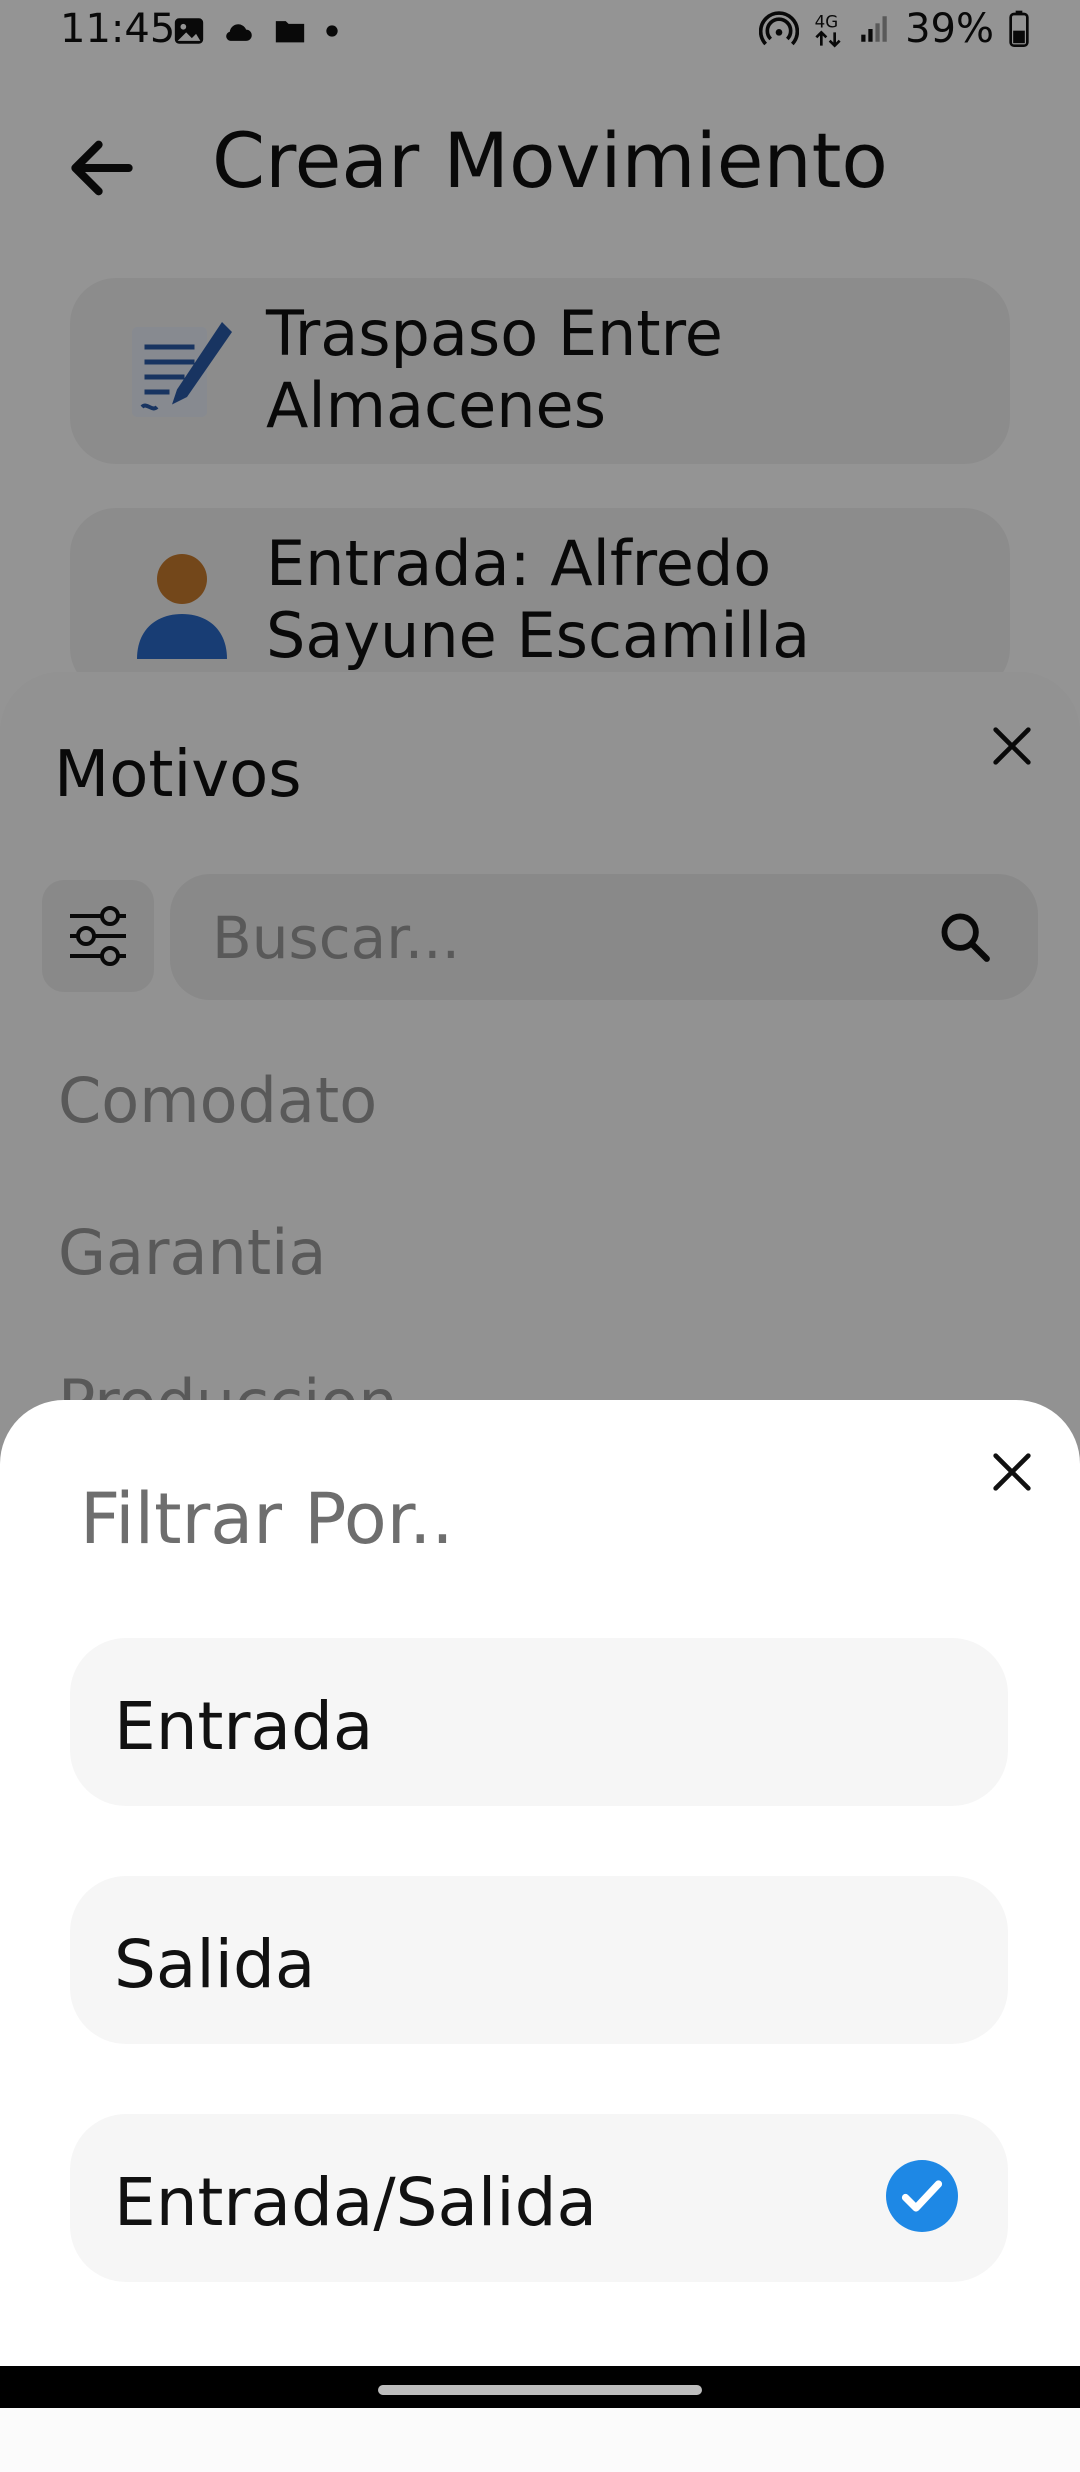 This screenshot has height=2472, width=1080. What do you see at coordinates (355, 2202) in the screenshot?
I see `option-label: Entrada/Salida` at bounding box center [355, 2202].